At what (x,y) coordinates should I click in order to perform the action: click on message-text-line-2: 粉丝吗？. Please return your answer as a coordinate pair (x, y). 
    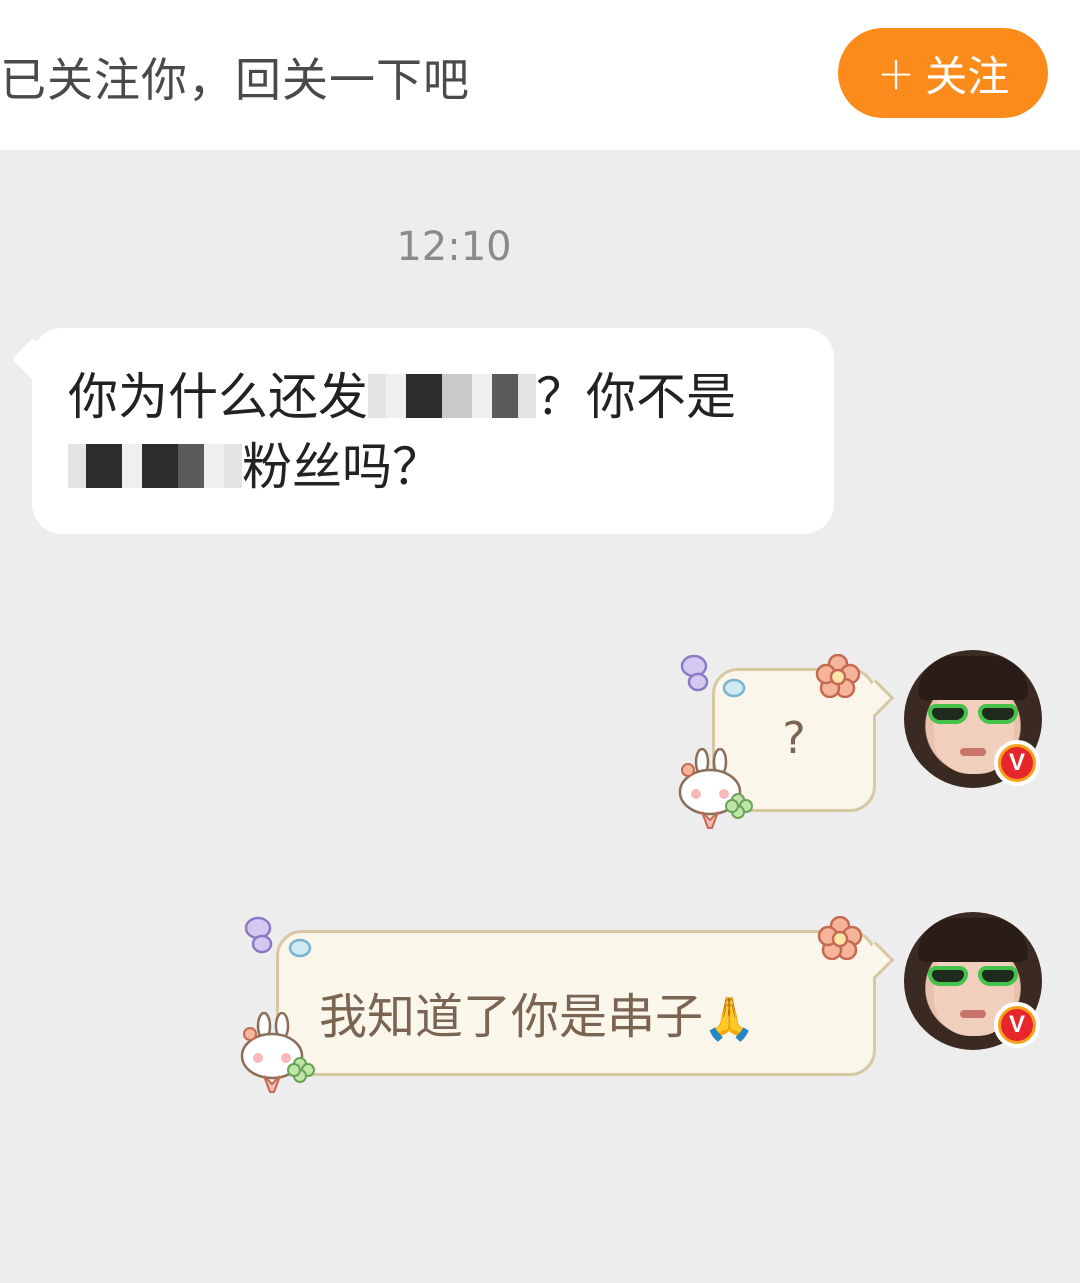
    Looking at the image, I should click on (433, 467).